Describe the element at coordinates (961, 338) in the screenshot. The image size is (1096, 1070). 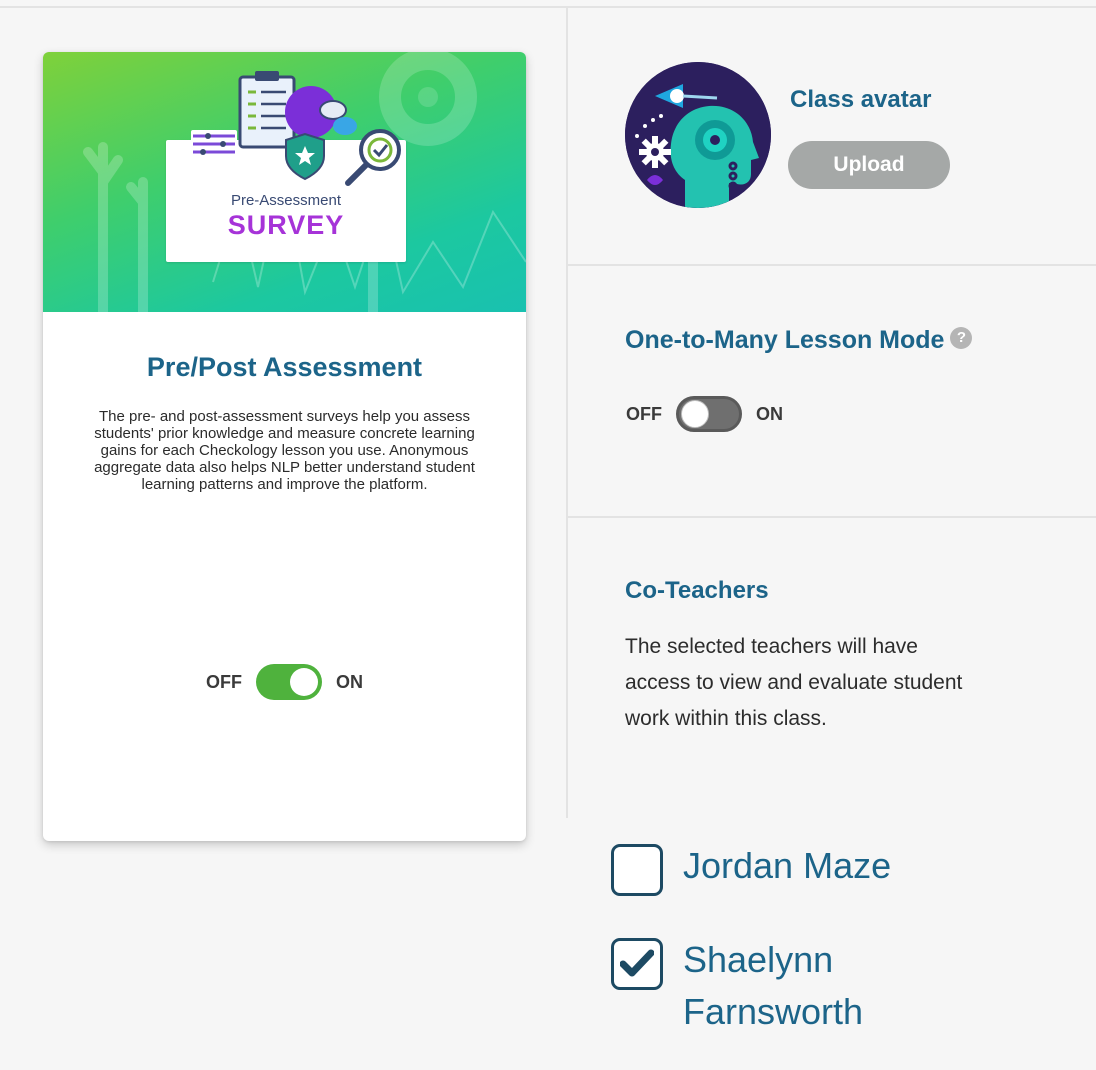
I see `help-icon: ?` at that location.